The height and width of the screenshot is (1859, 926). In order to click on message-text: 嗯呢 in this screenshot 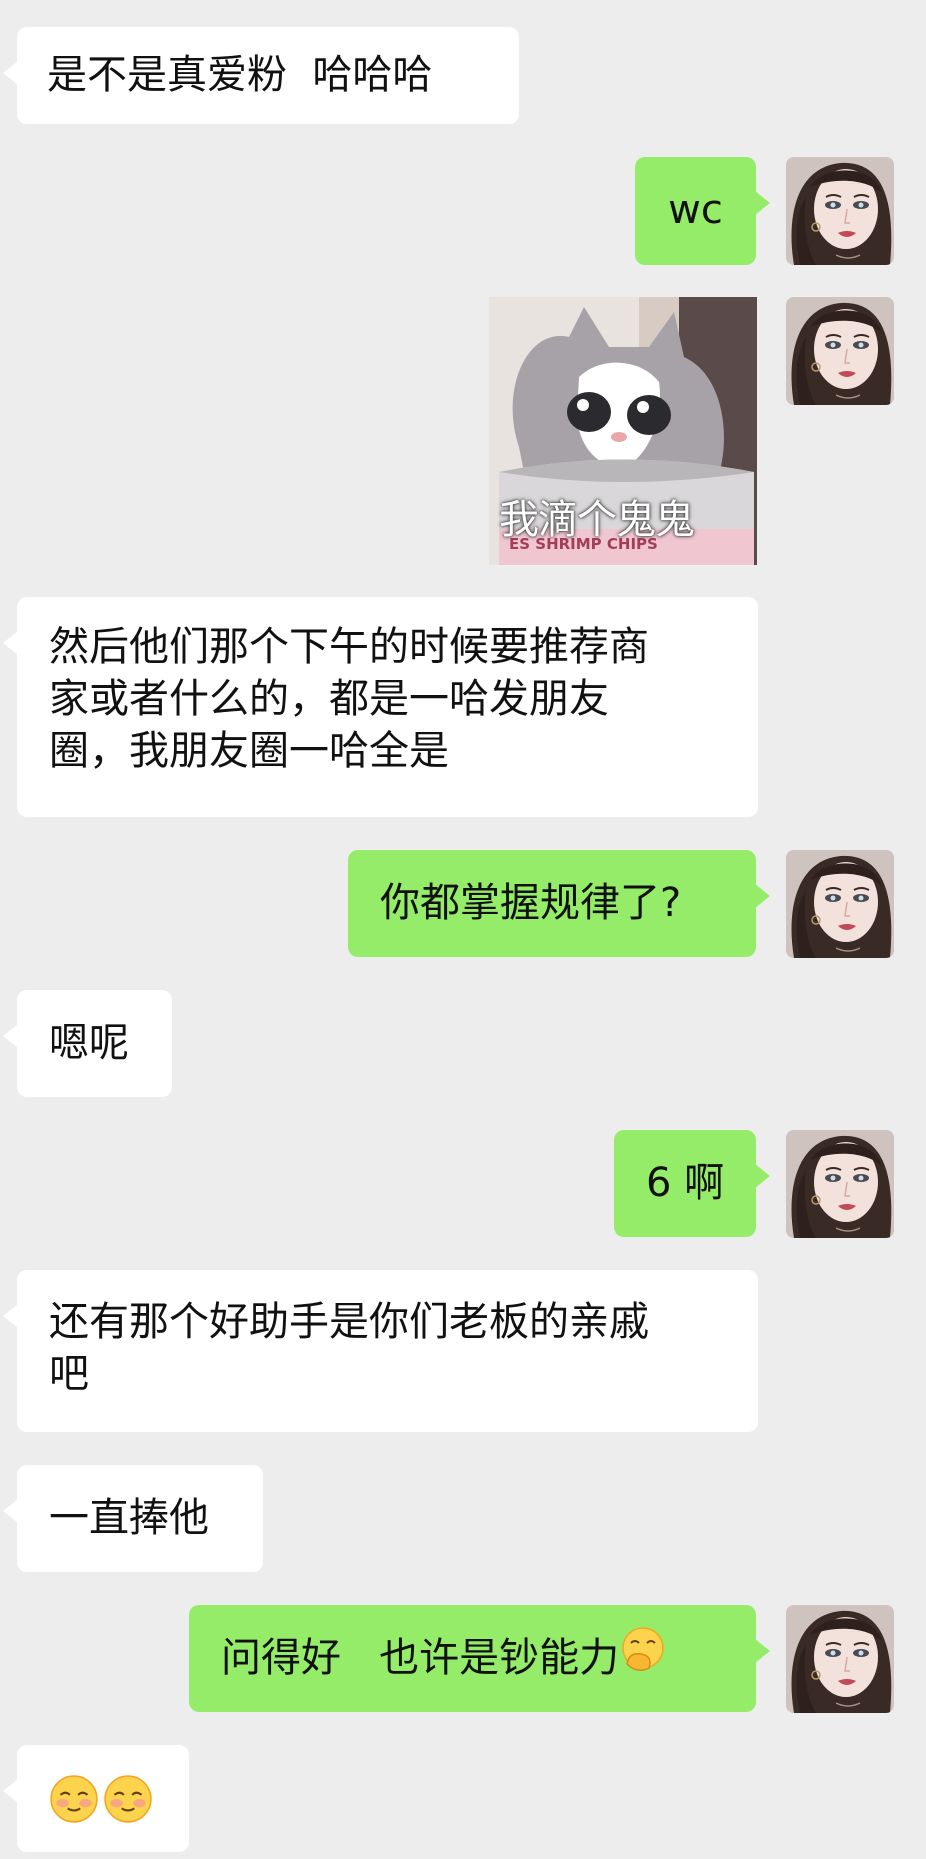, I will do `click(89, 1043)`.